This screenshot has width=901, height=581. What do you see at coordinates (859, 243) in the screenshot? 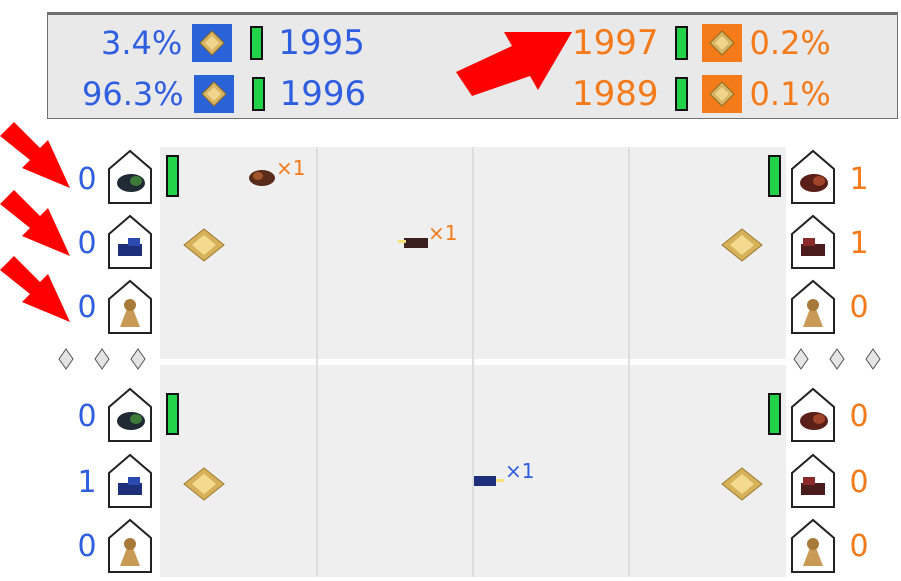
I see `top-right-count-2: 1` at bounding box center [859, 243].